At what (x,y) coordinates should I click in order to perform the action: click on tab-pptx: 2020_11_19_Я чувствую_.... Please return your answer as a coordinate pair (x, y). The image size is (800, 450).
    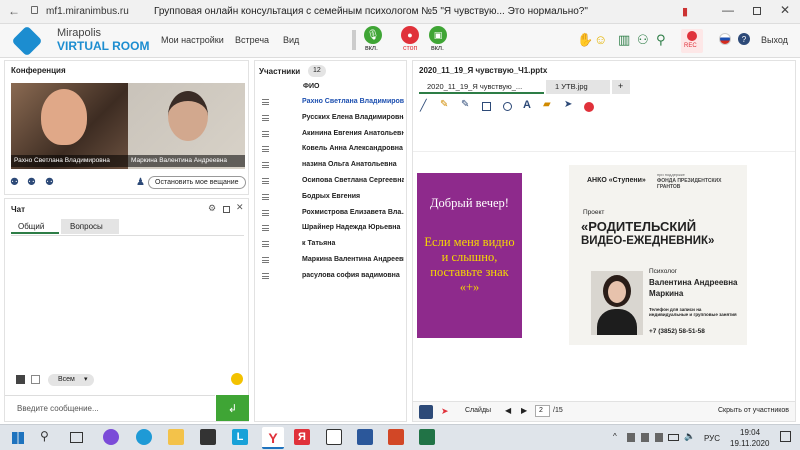
    Looking at the image, I should click on (481, 87).